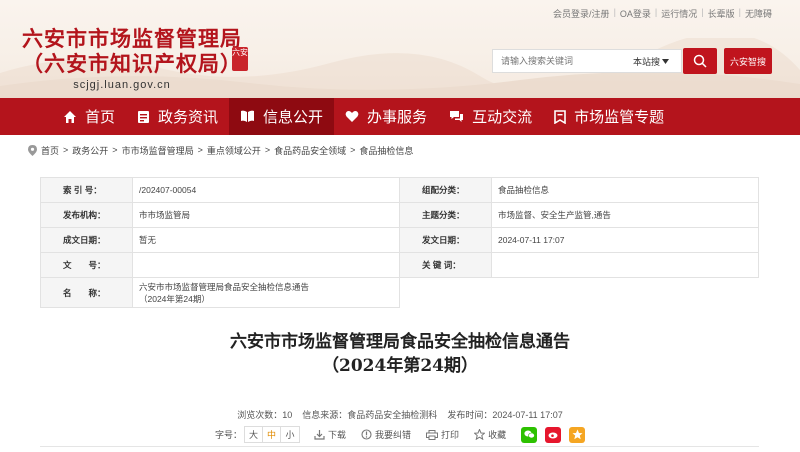 Image resolution: width=800 pixels, height=452 pixels. Describe the element at coordinates (319, 434) in the screenshot. I see `download-icon` at that location.